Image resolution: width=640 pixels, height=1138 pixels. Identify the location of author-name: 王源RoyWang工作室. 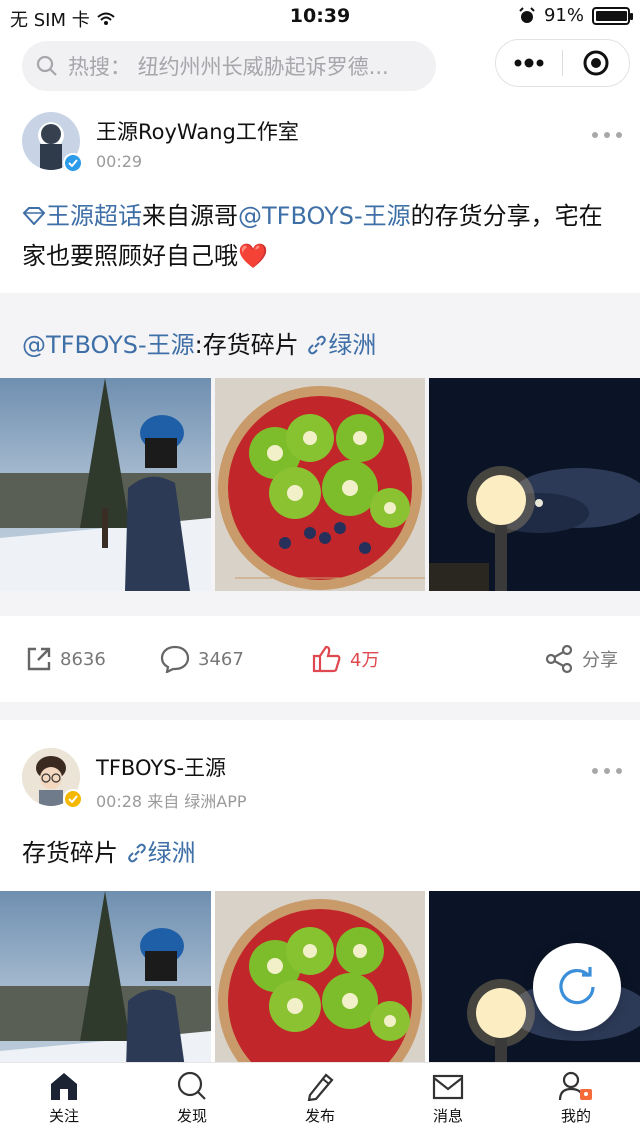
(197, 131).